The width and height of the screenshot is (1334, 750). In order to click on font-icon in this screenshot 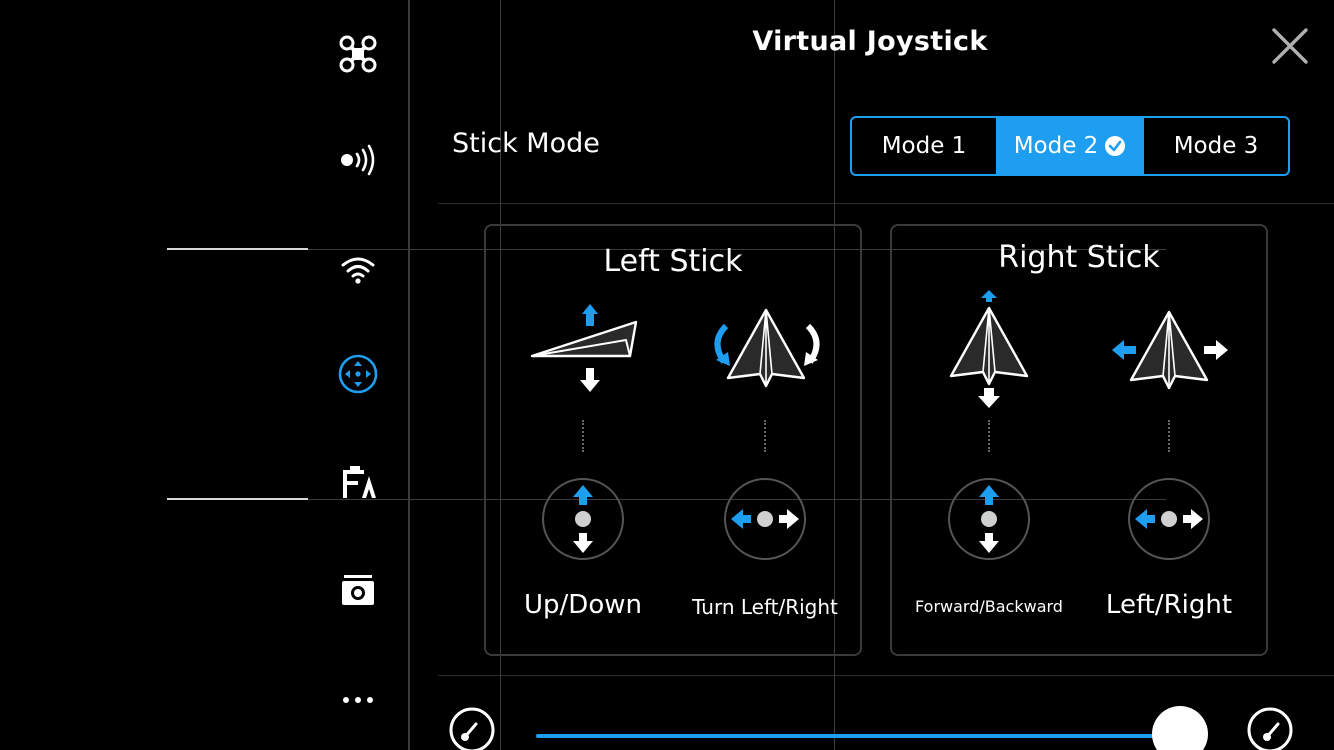, I will do `click(359, 482)`.